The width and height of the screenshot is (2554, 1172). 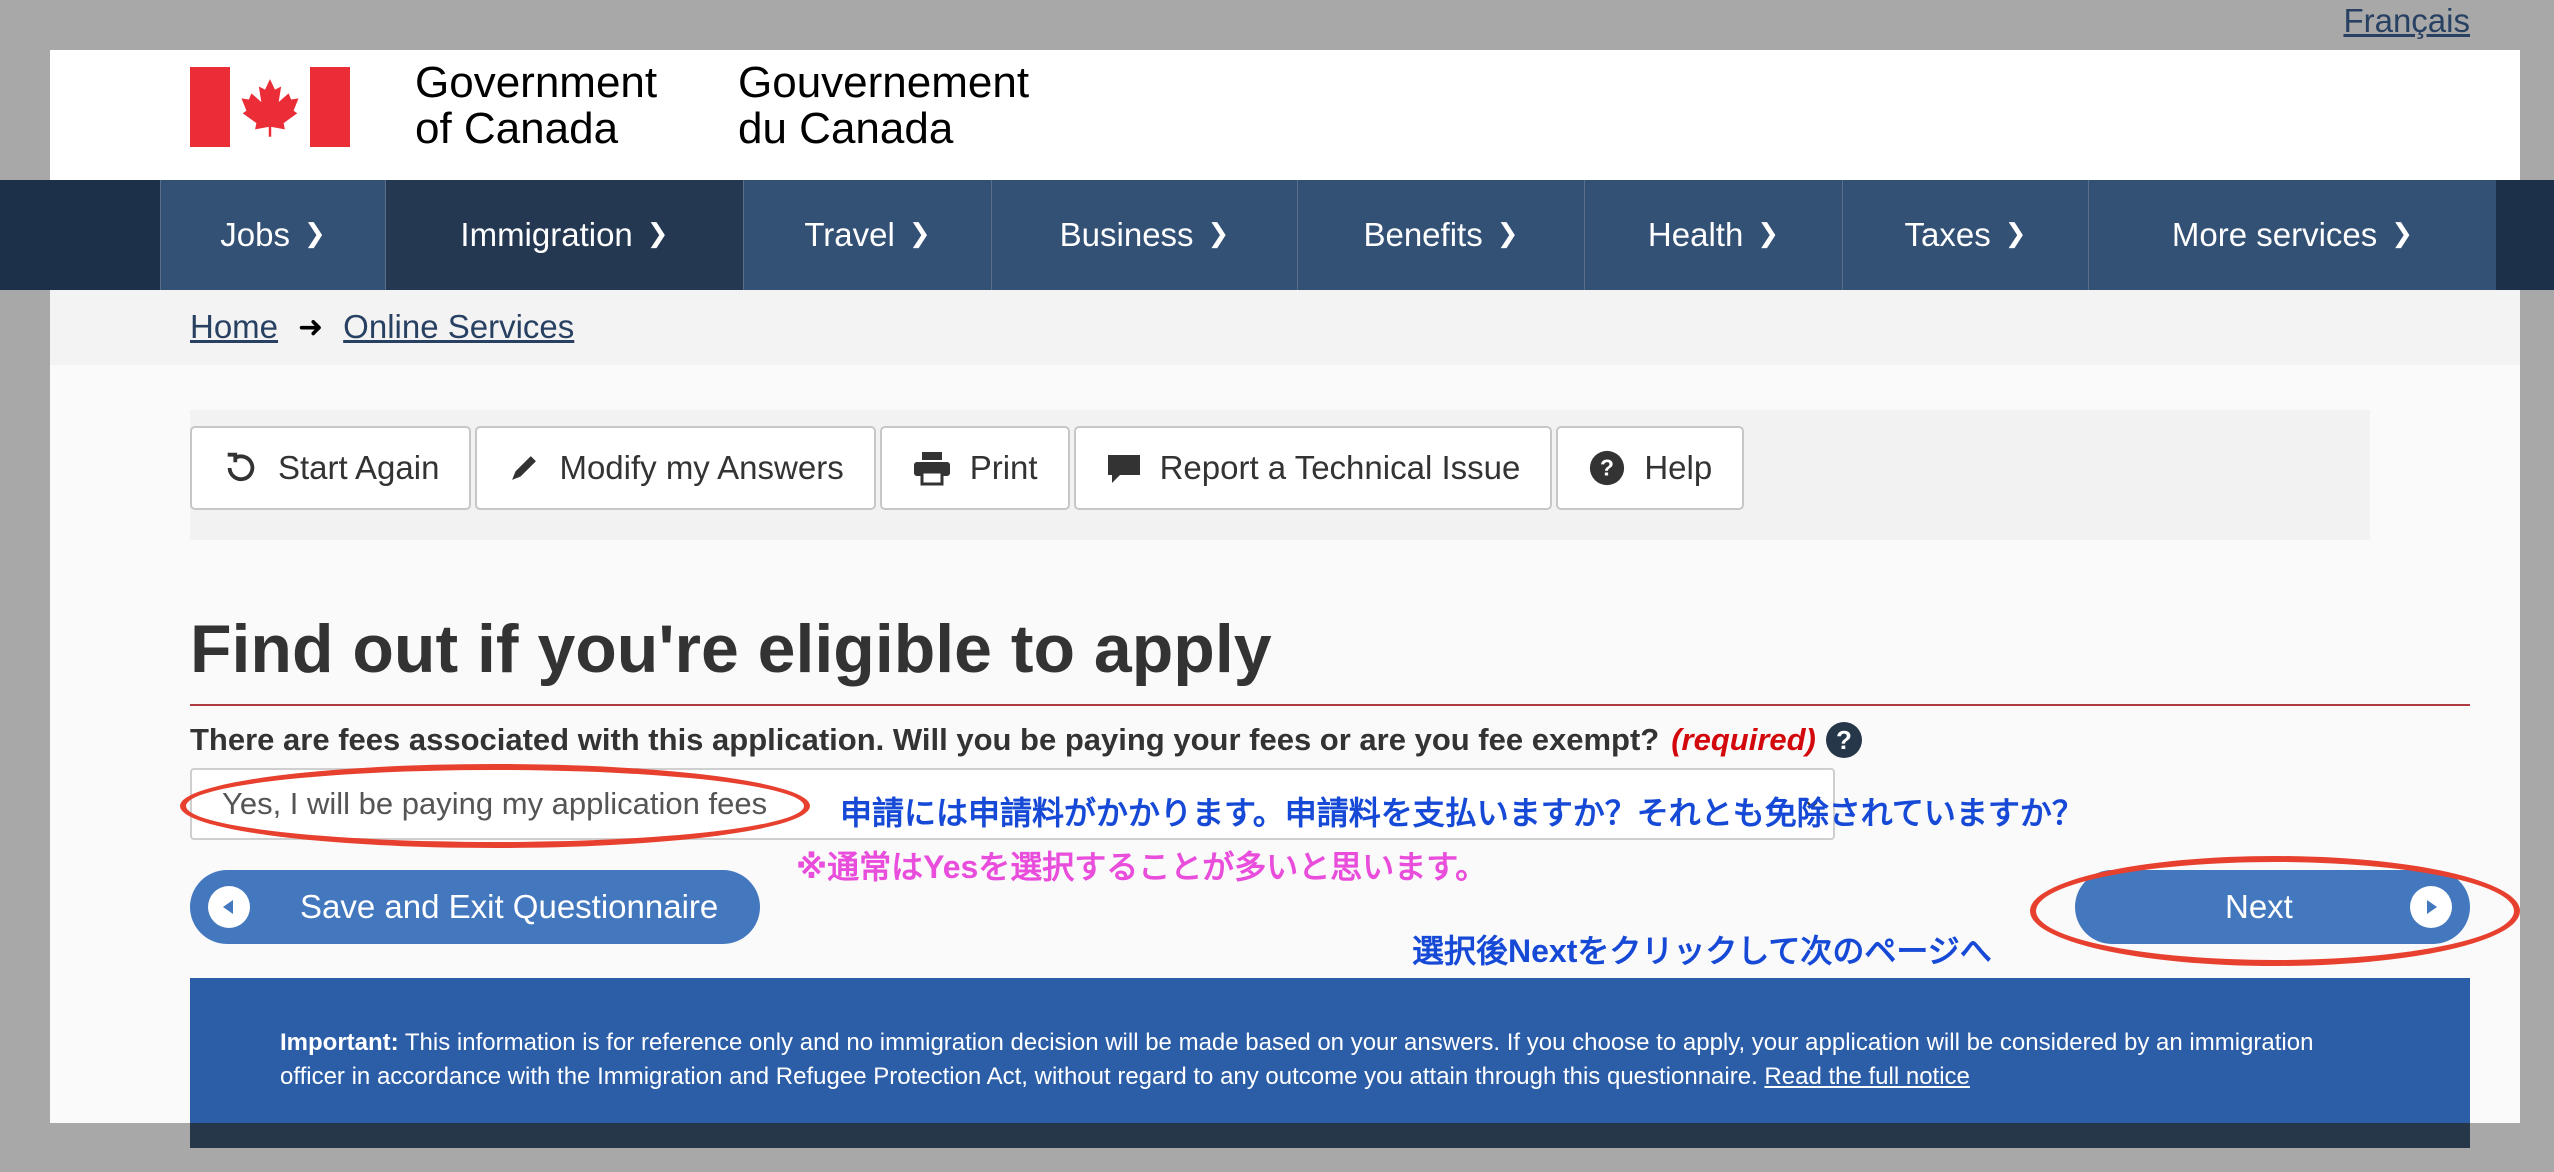 What do you see at coordinates (311, 327) in the screenshot?
I see `arrow-right-icon: ➜` at bounding box center [311, 327].